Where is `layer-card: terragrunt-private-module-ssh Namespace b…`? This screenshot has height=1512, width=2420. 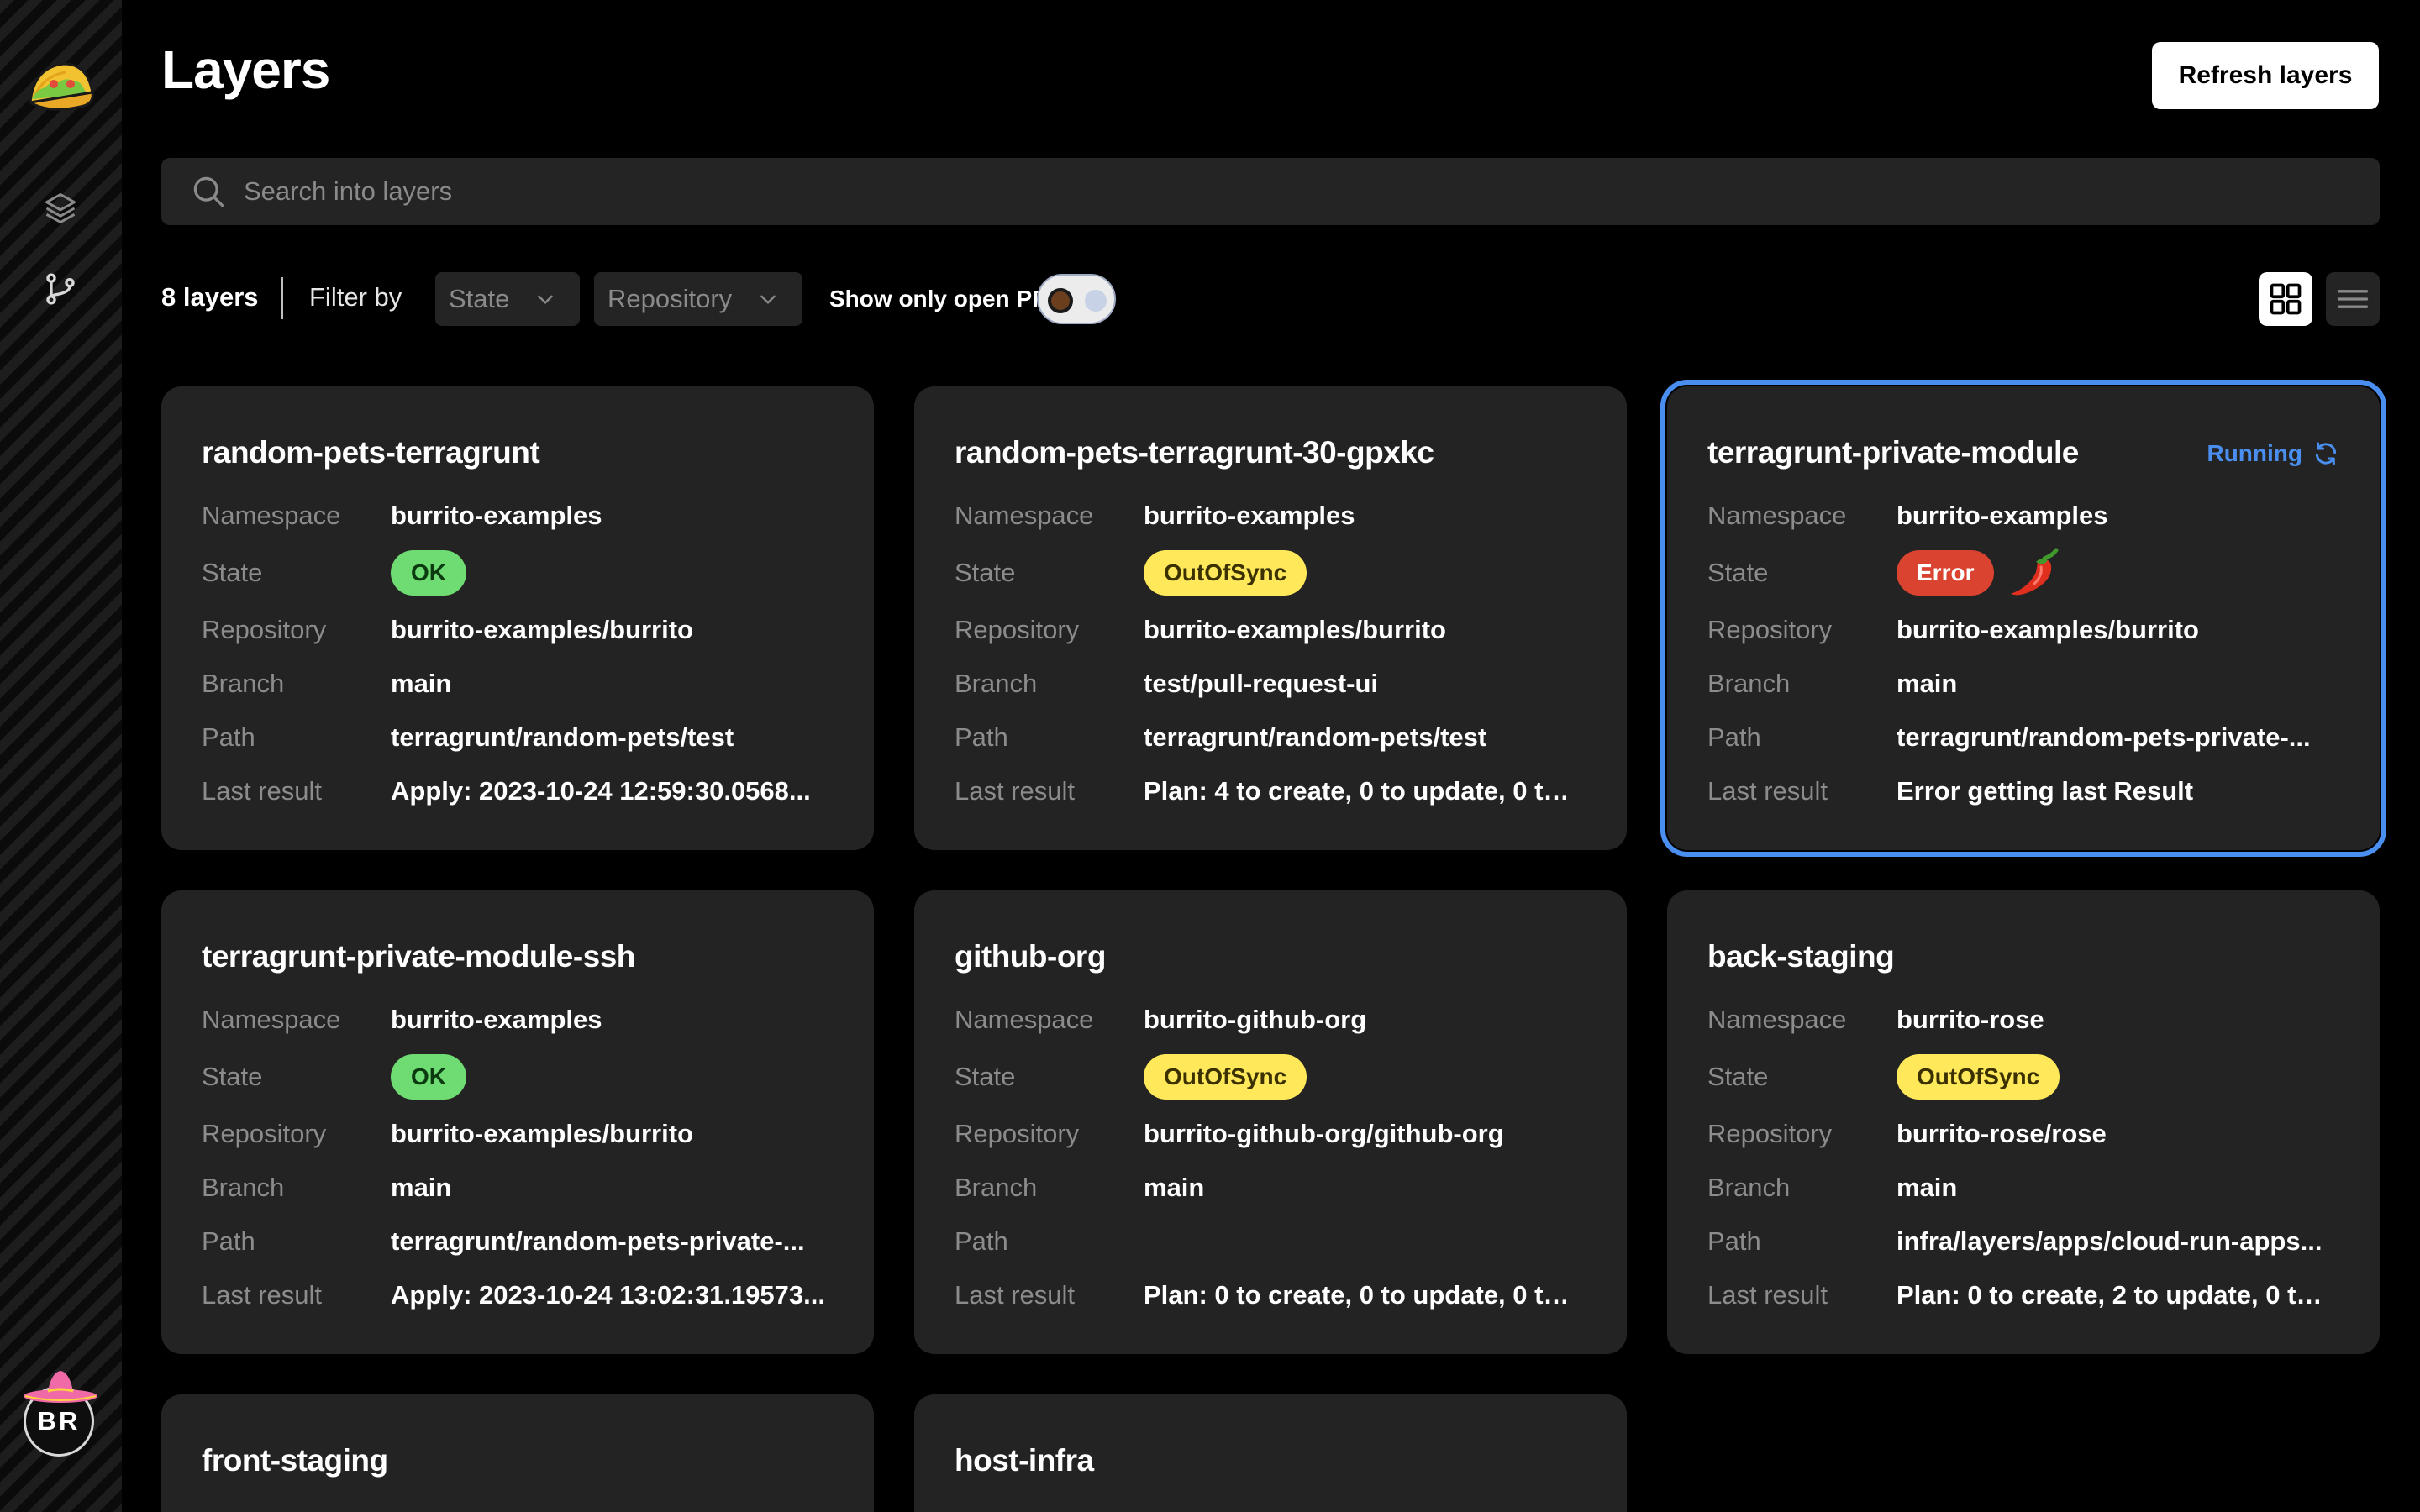
layer-card: terragrunt-private-module-ssh Namespace b… is located at coordinates (517, 1122).